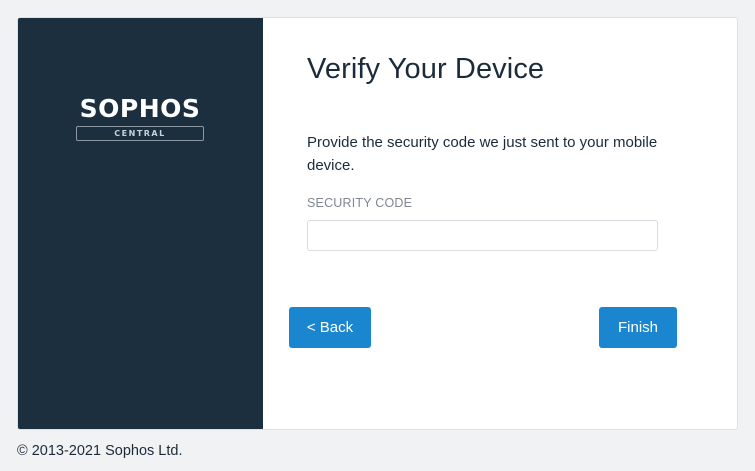  Describe the element at coordinates (330, 327) in the screenshot. I see `back-button: < Back` at that location.